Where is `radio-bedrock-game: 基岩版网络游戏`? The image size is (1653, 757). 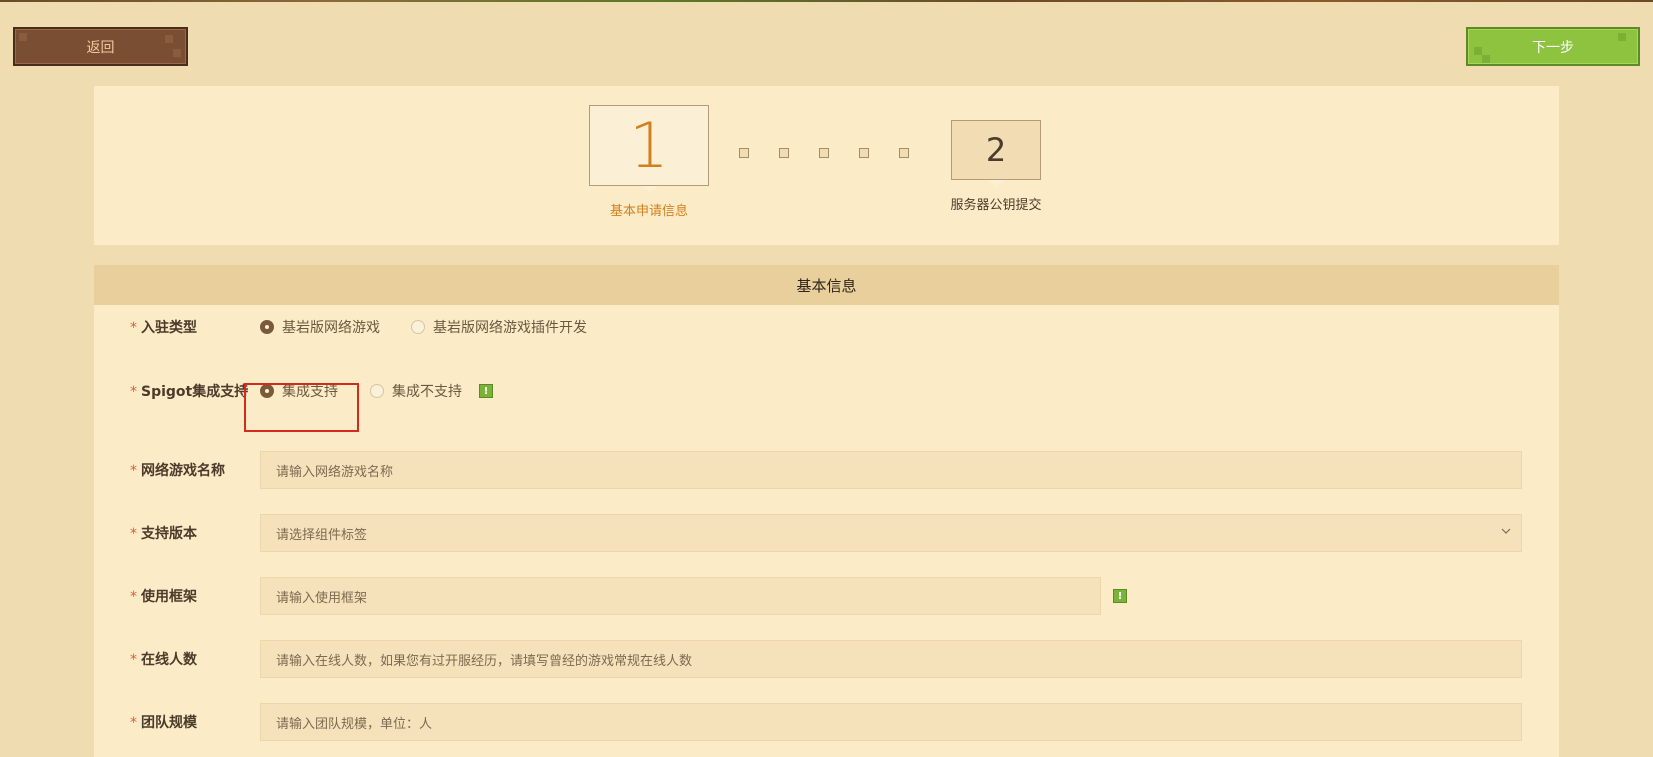 radio-bedrock-game: 基岩版网络游戏 is located at coordinates (320, 327).